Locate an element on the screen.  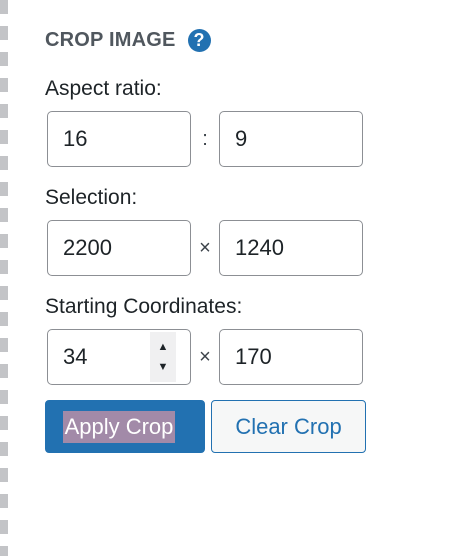
selection-width-input: 2200 is located at coordinates (119, 248).